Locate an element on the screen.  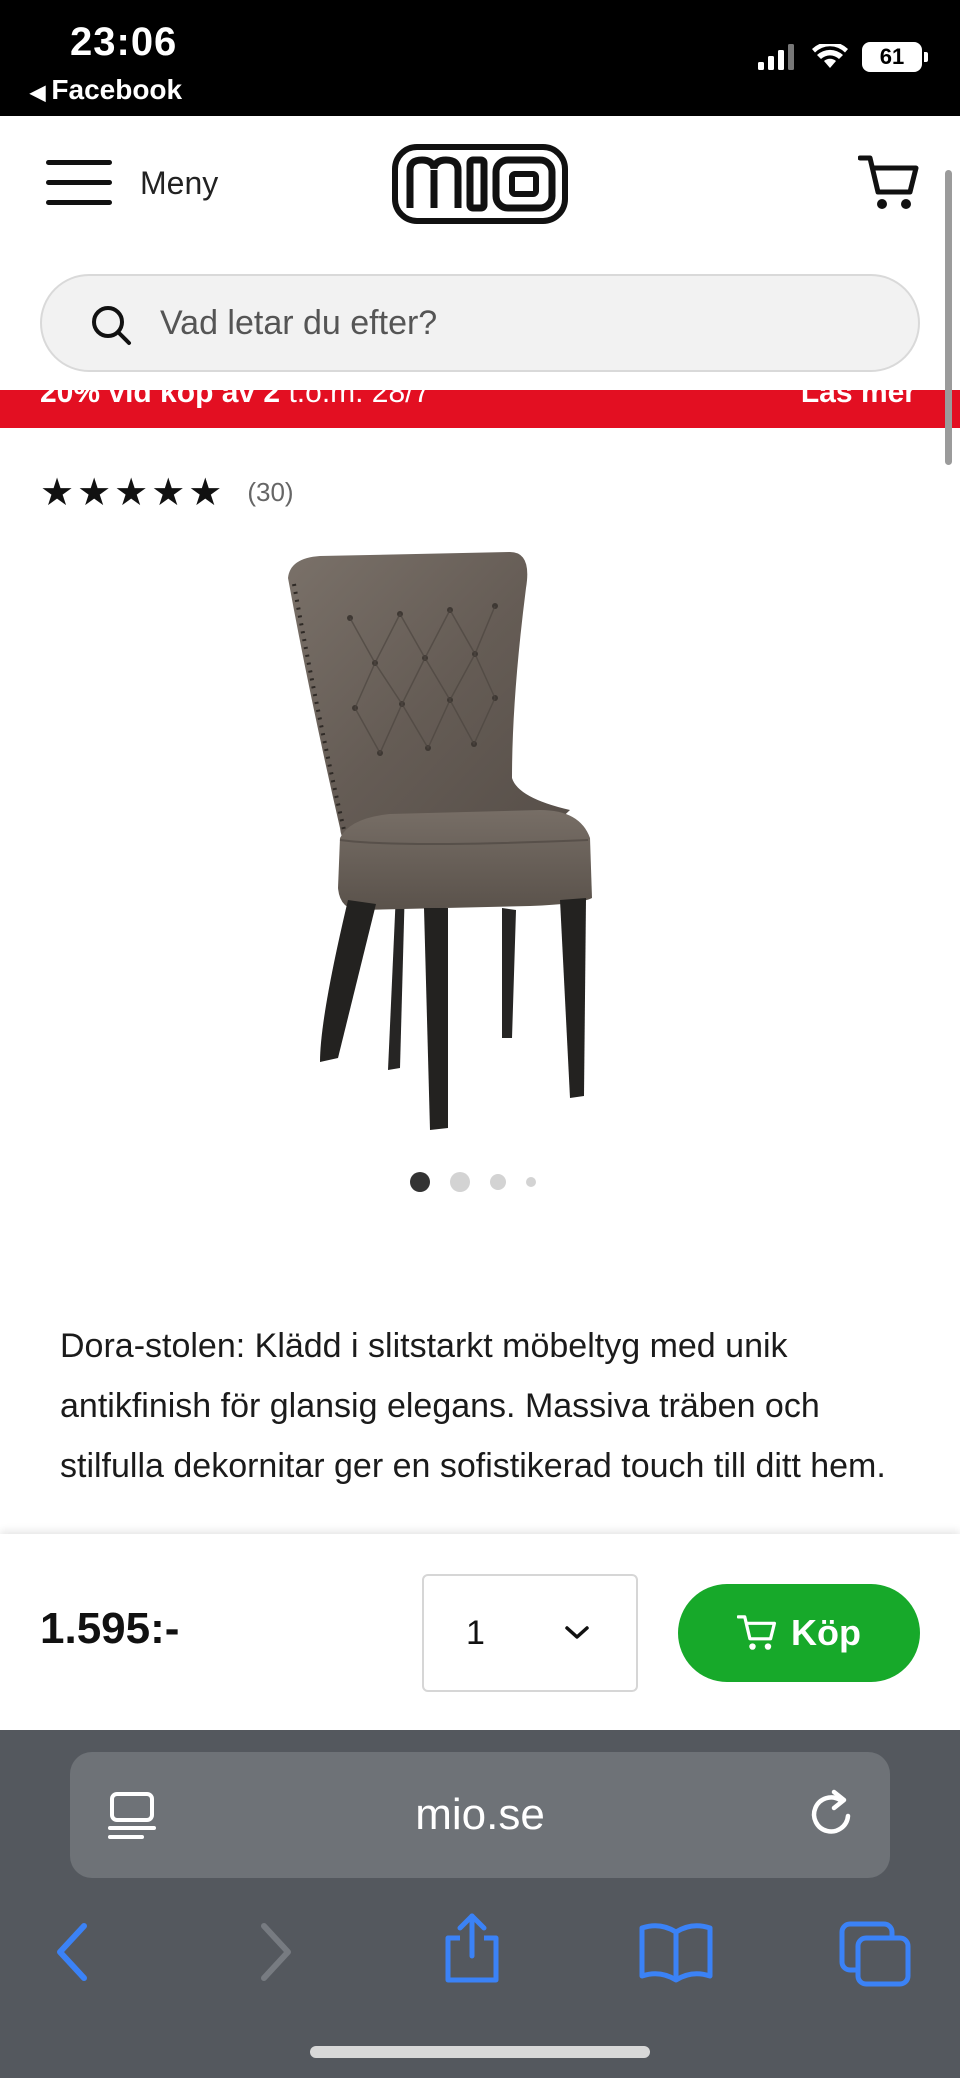
signal-icon is located at coordinates (776, 57).